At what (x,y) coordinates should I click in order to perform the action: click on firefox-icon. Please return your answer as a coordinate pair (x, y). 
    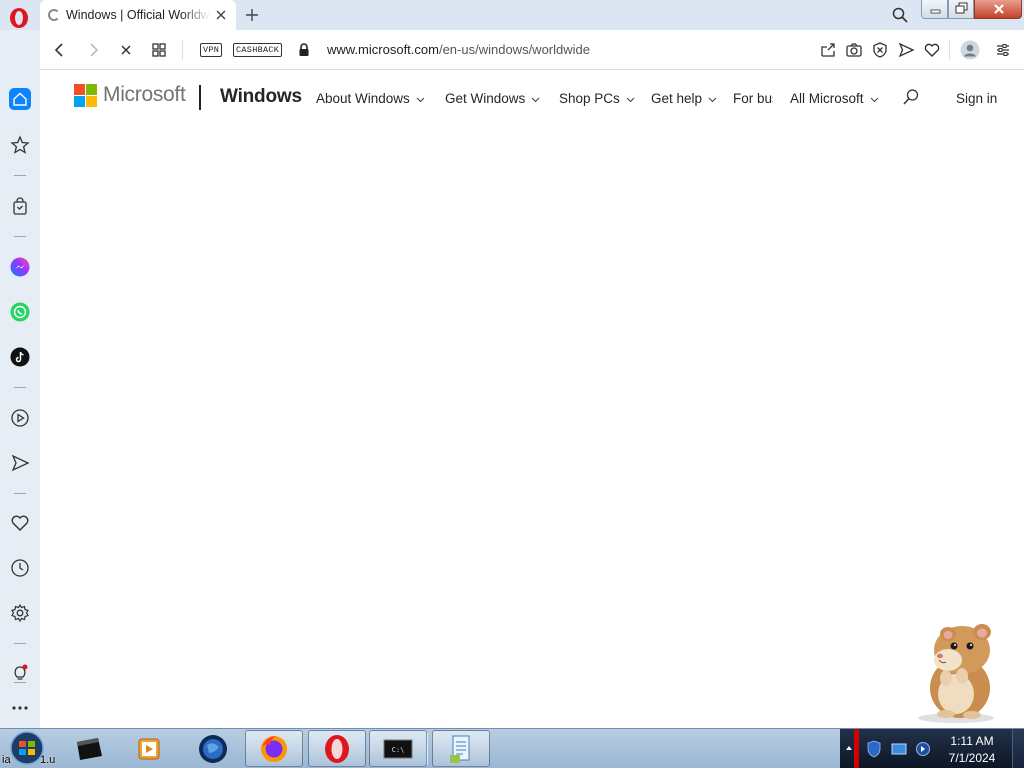
    Looking at the image, I should click on (274, 748).